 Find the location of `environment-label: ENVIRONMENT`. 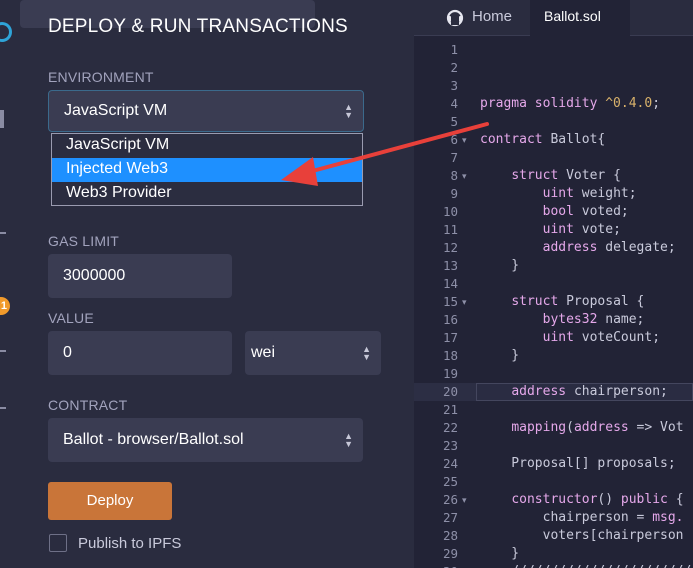

environment-label: ENVIRONMENT is located at coordinates (101, 77).